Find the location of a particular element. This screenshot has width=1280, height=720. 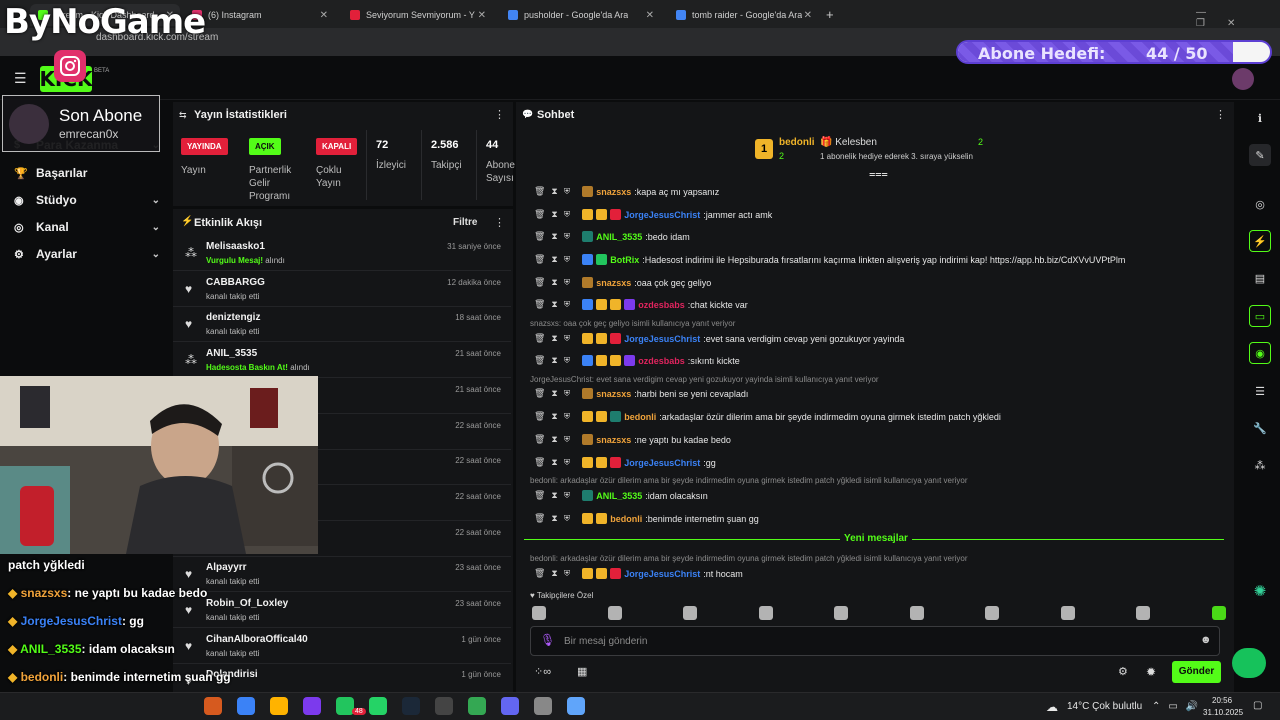

browser-tab: (6) Instagram ✕ is located at coordinates (259, 15).